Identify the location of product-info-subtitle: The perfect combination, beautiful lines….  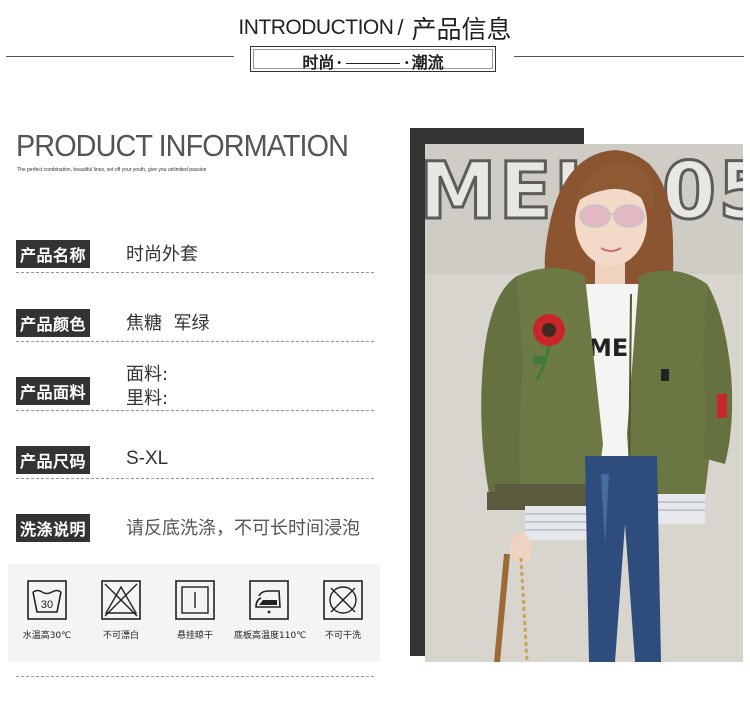
(112, 170).